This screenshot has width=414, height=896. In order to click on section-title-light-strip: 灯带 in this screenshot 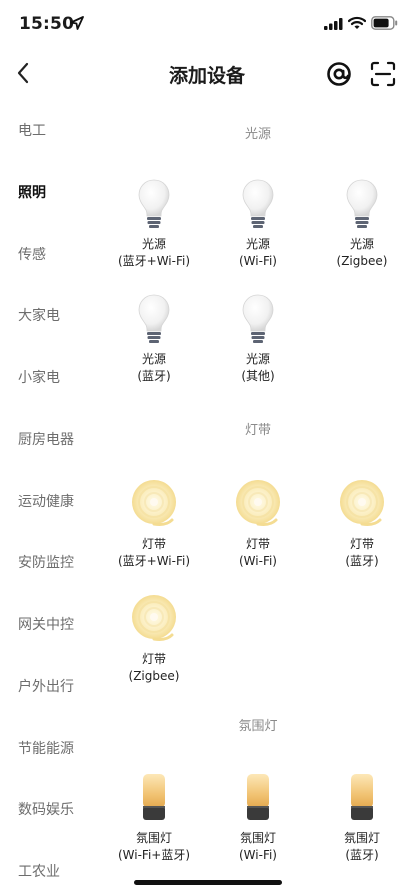, I will do `click(257, 430)`.